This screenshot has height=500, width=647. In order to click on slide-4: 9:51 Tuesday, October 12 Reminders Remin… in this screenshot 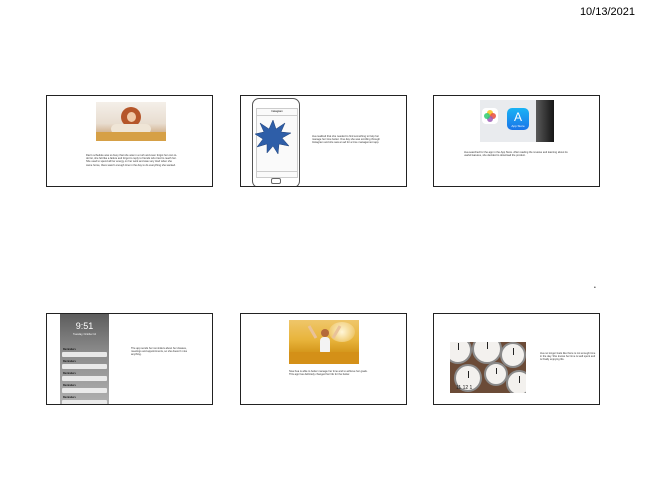, I will do `click(129, 359)`.